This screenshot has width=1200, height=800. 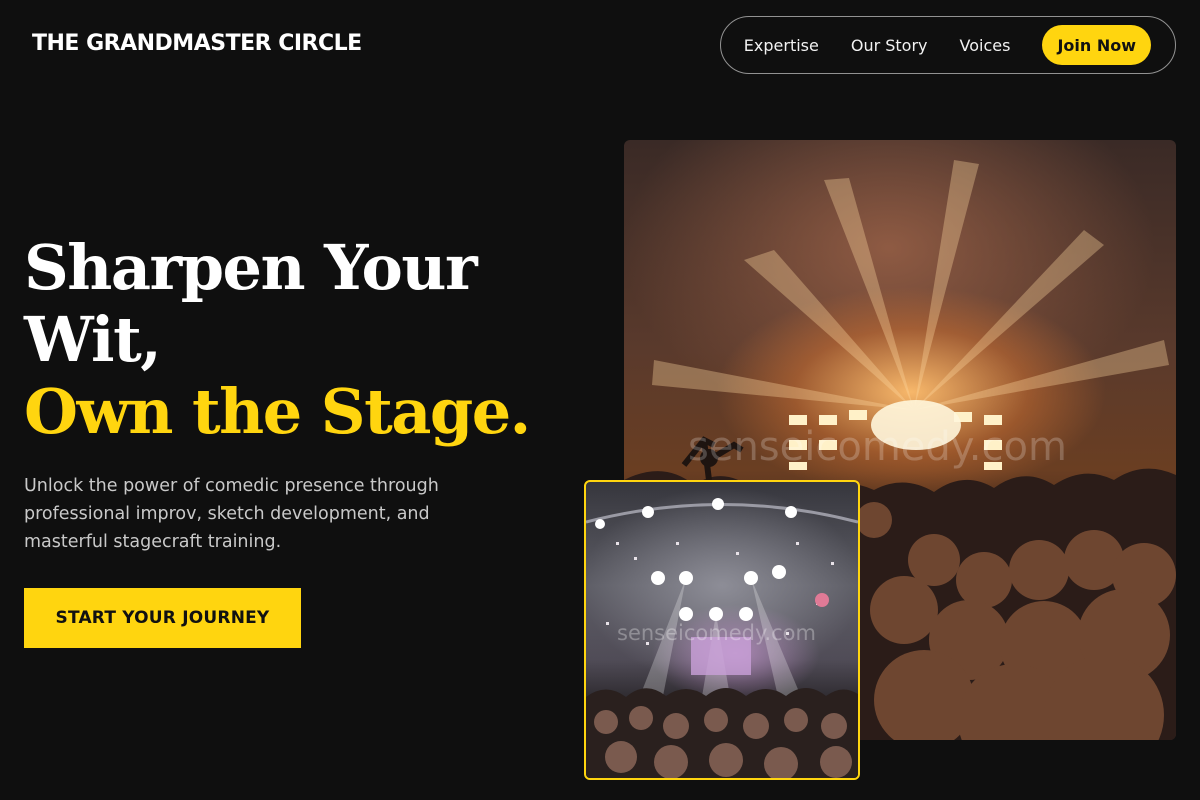 What do you see at coordinates (251, 267) in the screenshot?
I see `headline-line-1: Sharpen Your` at bounding box center [251, 267].